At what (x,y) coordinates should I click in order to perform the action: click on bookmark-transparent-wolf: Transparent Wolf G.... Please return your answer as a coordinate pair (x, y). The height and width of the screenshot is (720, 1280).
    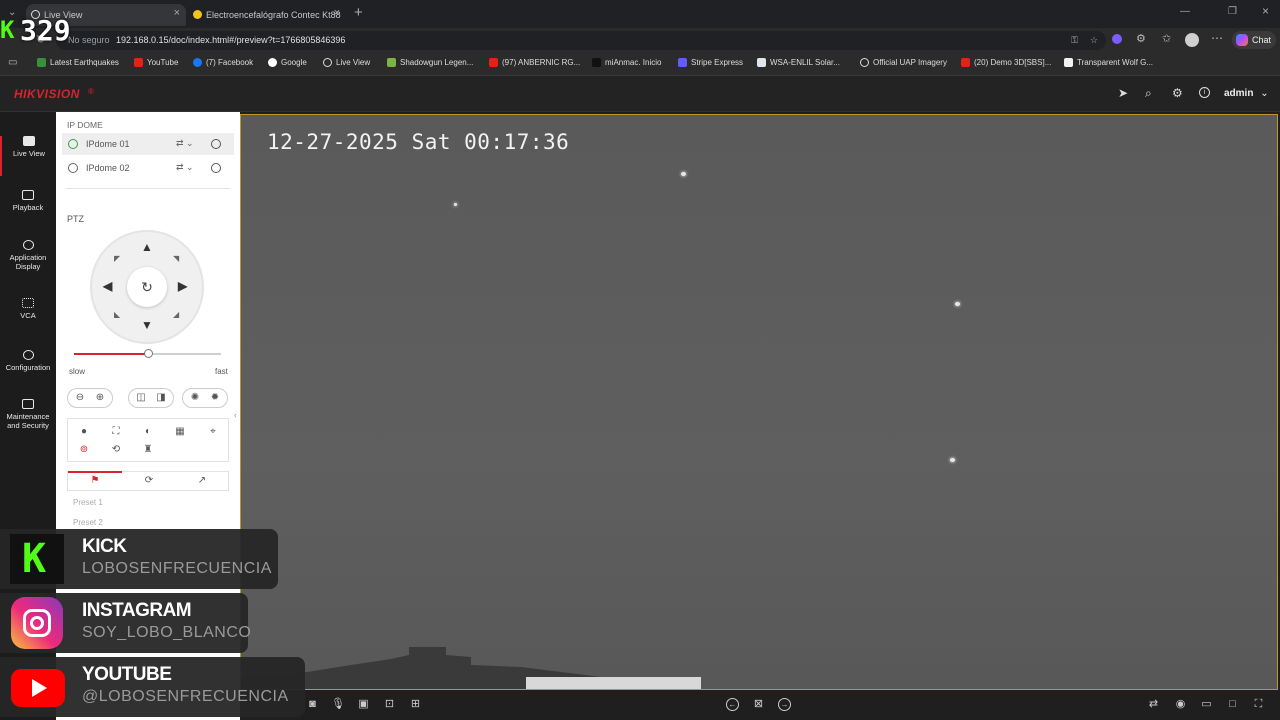
    Looking at the image, I should click on (1108, 62).